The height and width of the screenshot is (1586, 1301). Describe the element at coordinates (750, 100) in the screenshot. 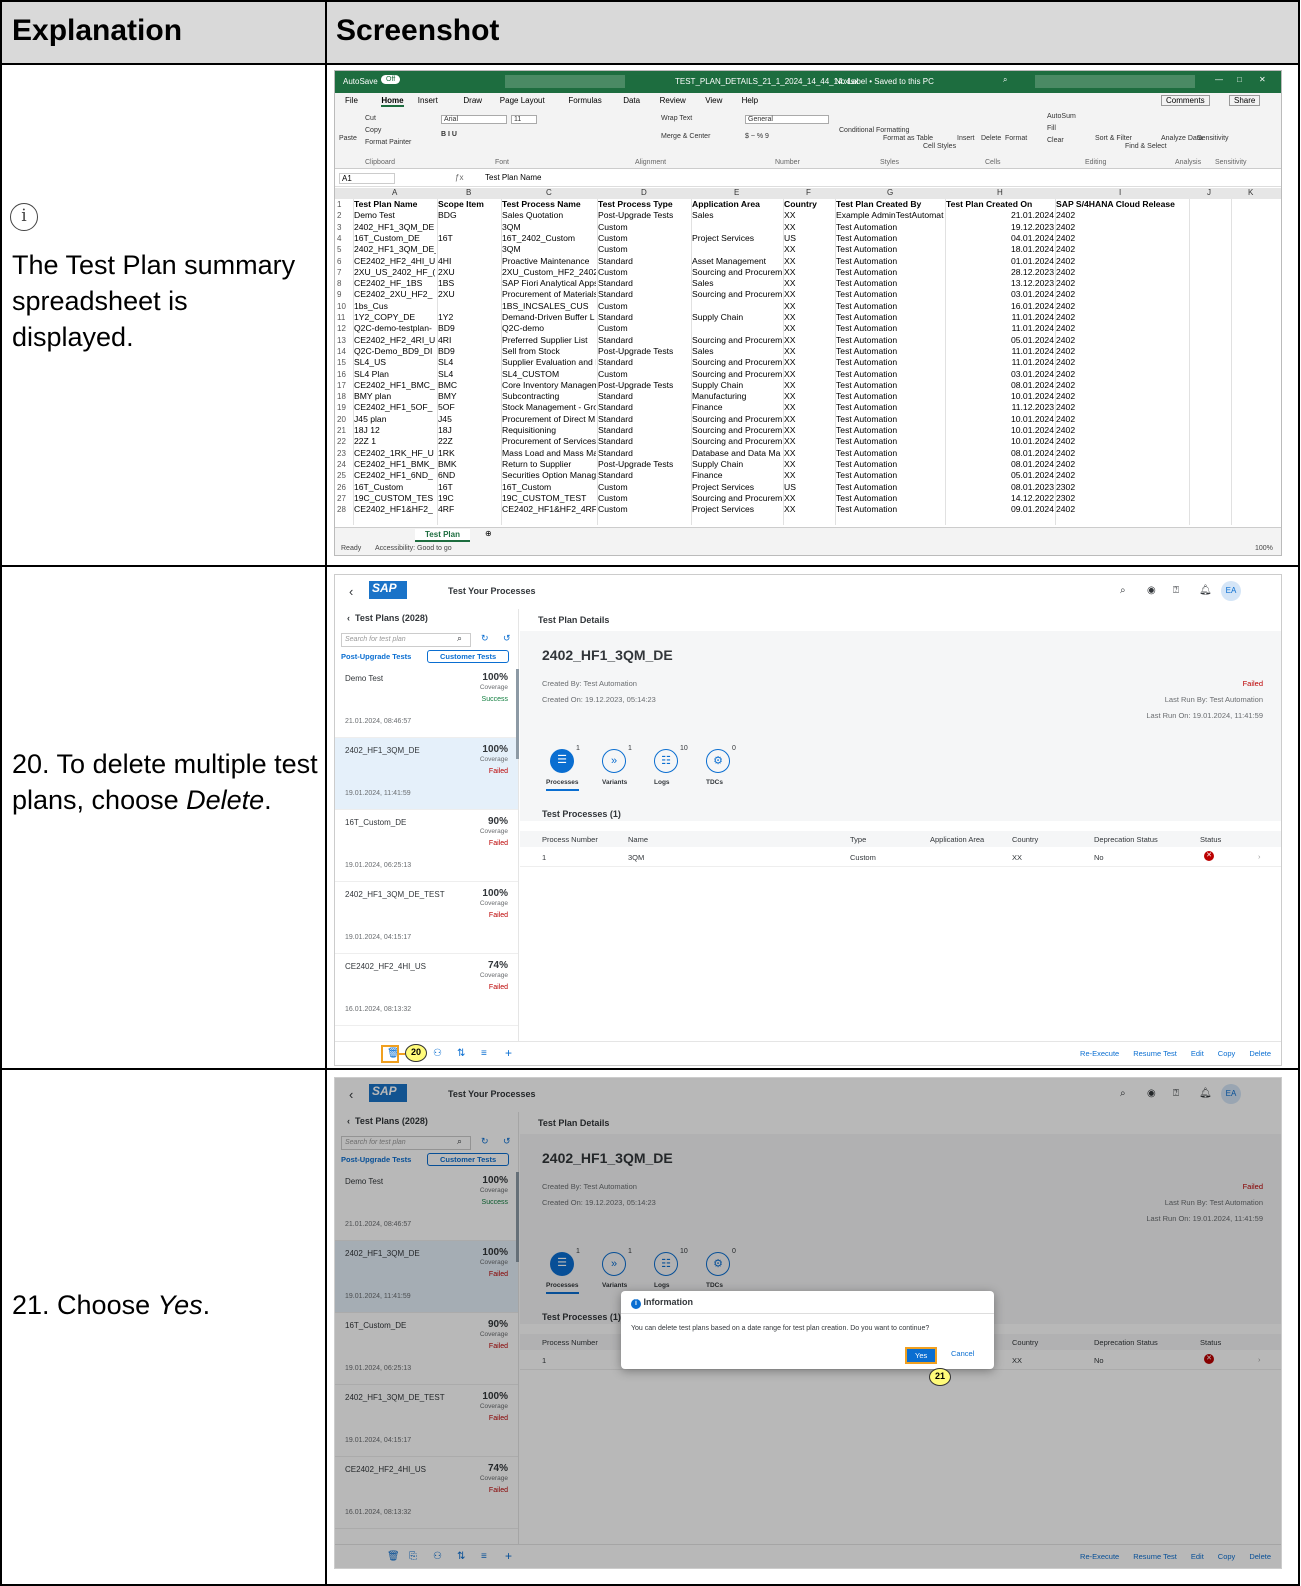

I see `menu-help: Help` at that location.